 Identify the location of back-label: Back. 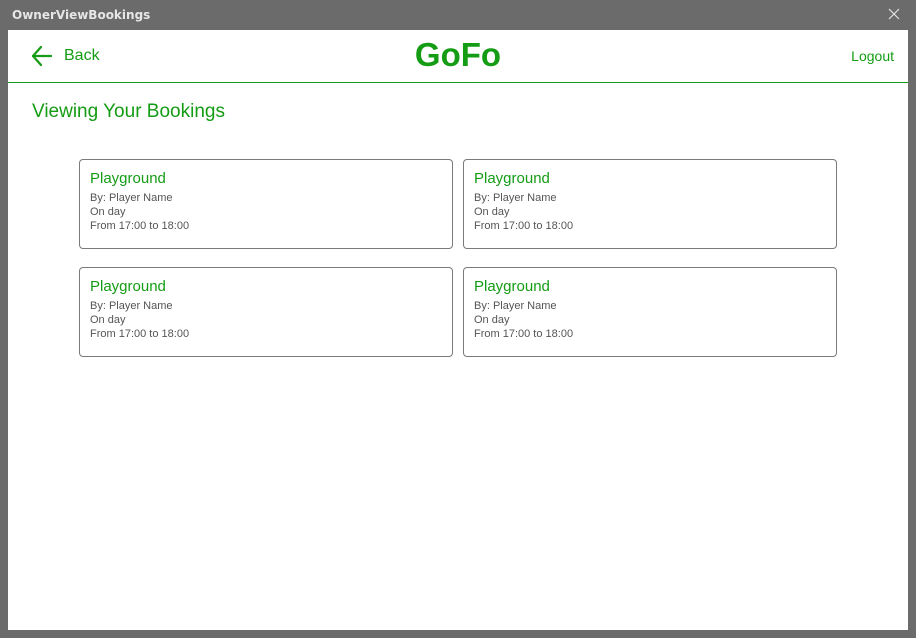
(82, 55).